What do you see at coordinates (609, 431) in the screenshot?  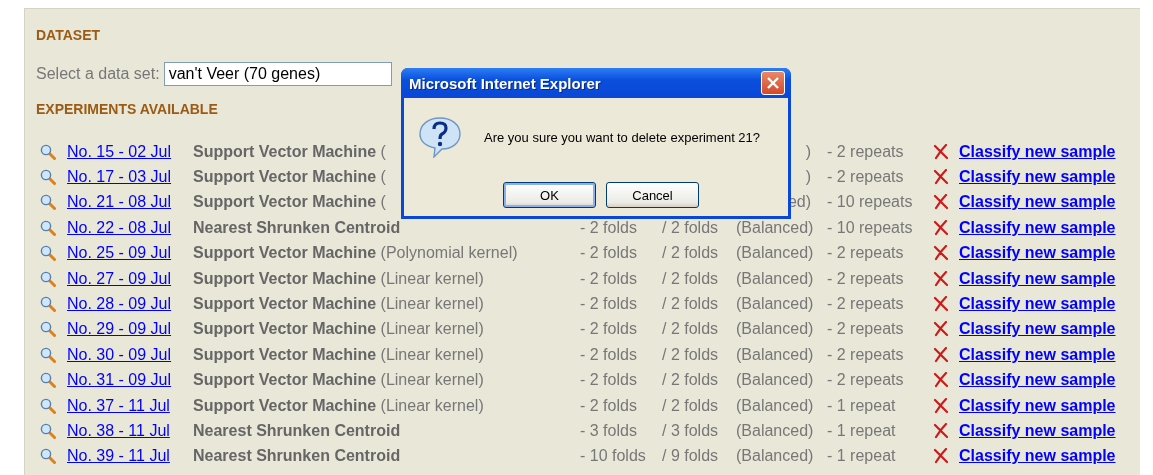 I see `folds-text: - 3 folds` at bounding box center [609, 431].